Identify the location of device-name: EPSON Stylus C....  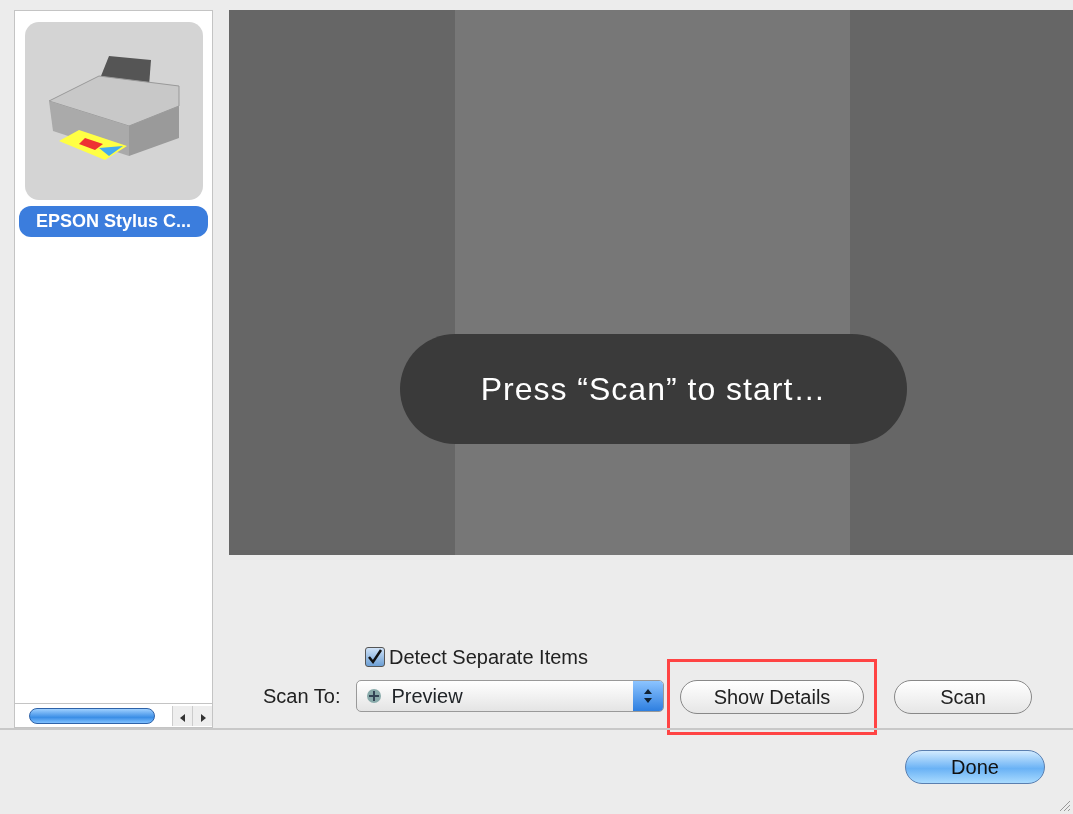
(113, 221).